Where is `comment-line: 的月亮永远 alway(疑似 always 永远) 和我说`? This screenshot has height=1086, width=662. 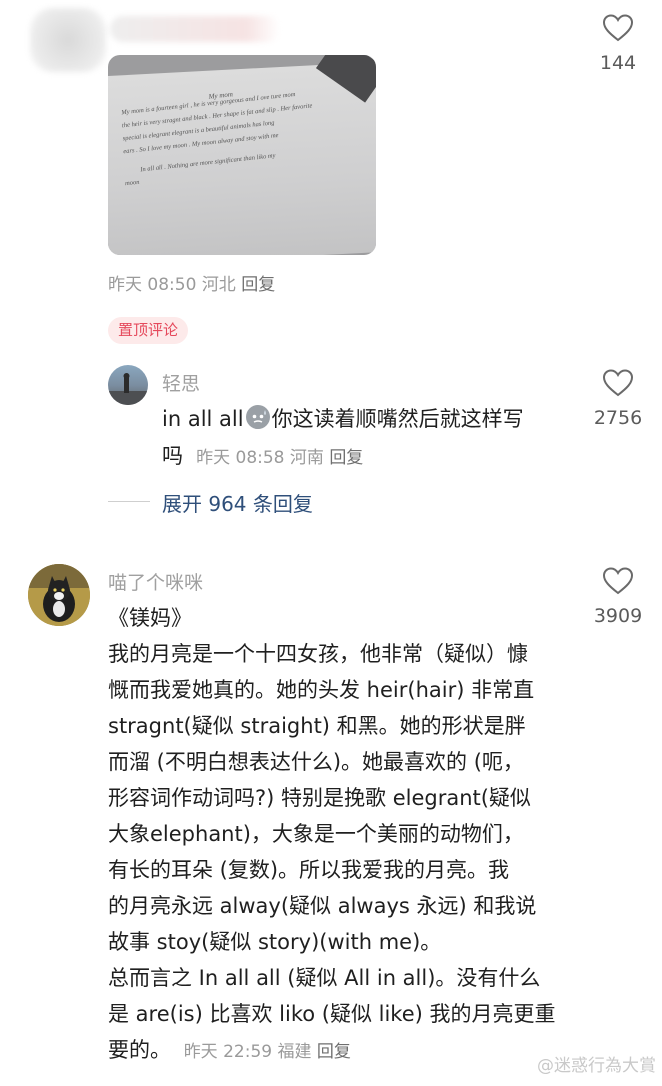
comment-line: 的月亮永远 alway(疑似 always 永远) 和我说 is located at coordinates (322, 906).